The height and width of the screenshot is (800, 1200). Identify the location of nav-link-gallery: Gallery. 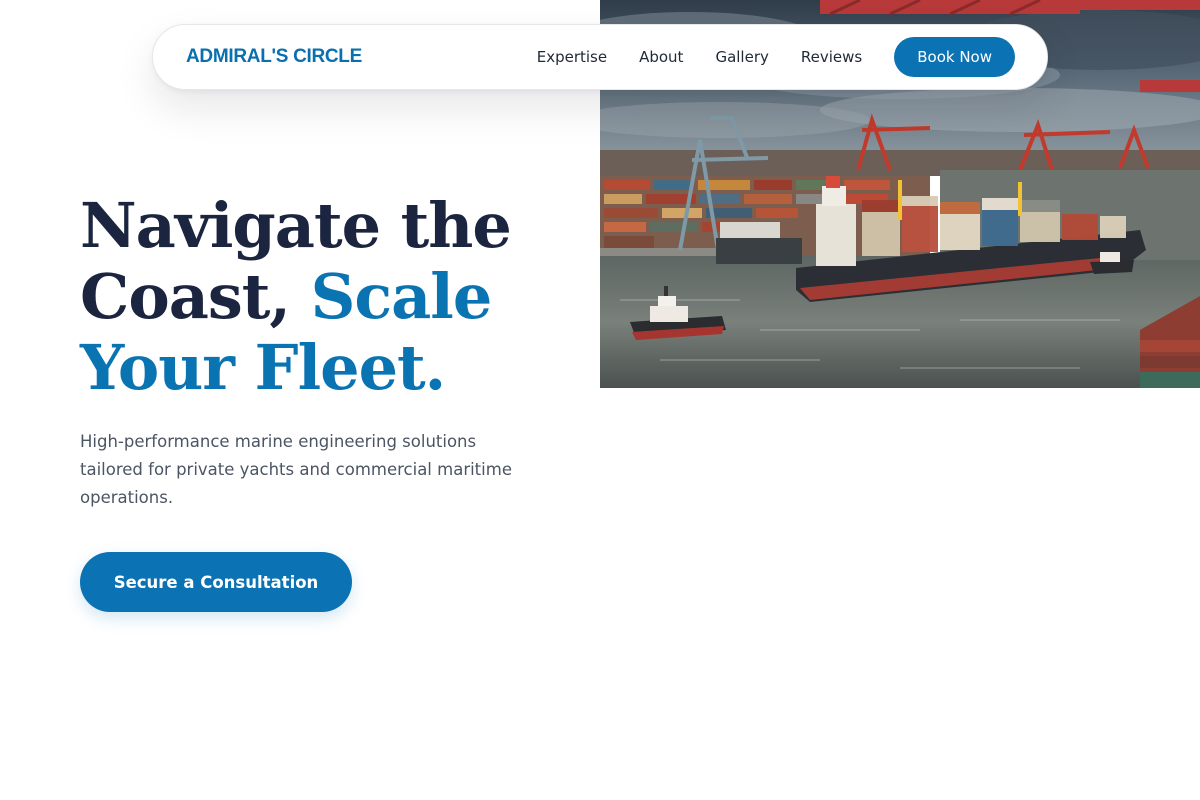
(741, 57).